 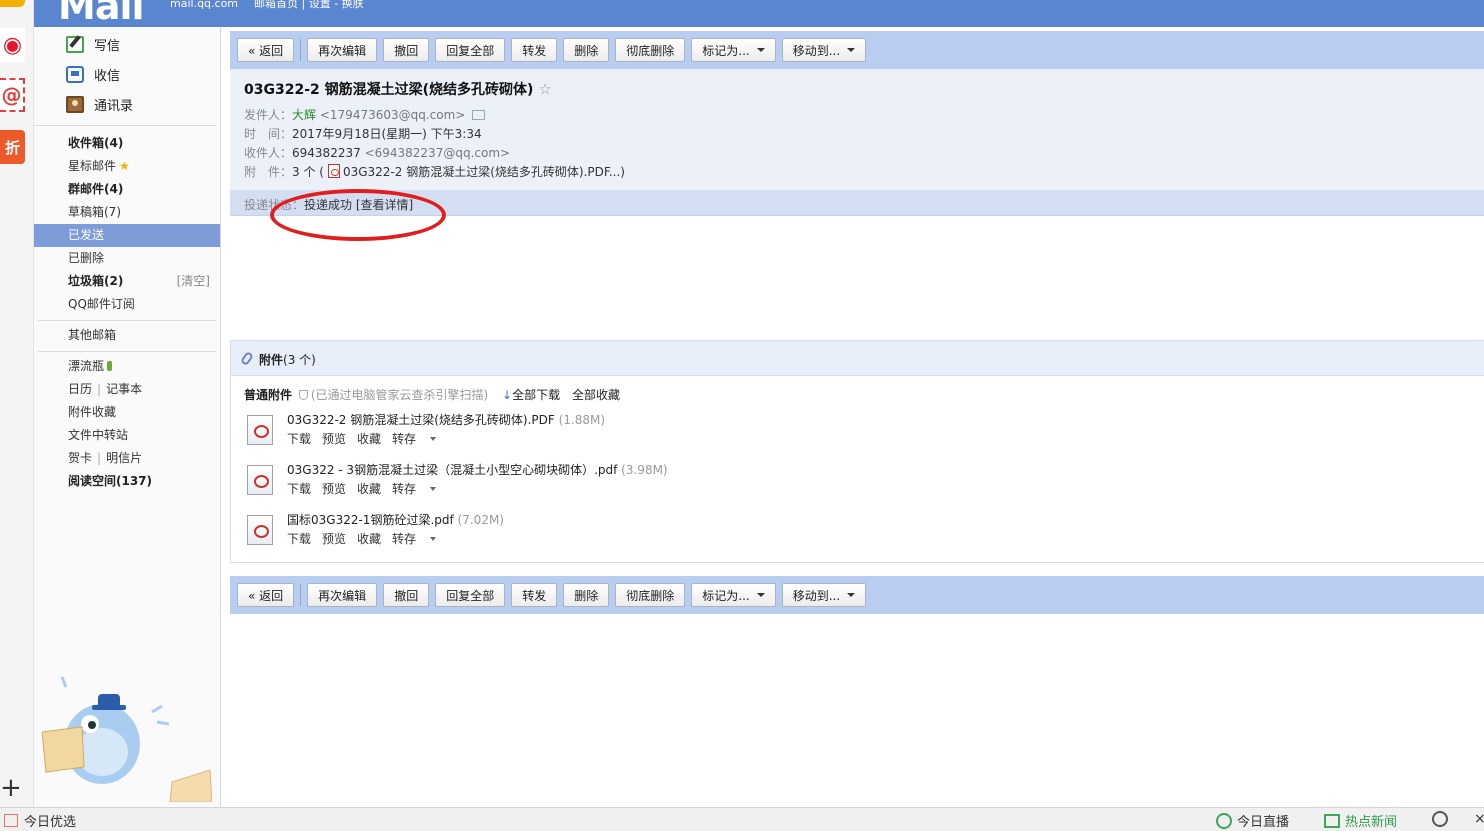 I want to click on folder-starred: 星标邮件 ★, so click(x=99, y=166).